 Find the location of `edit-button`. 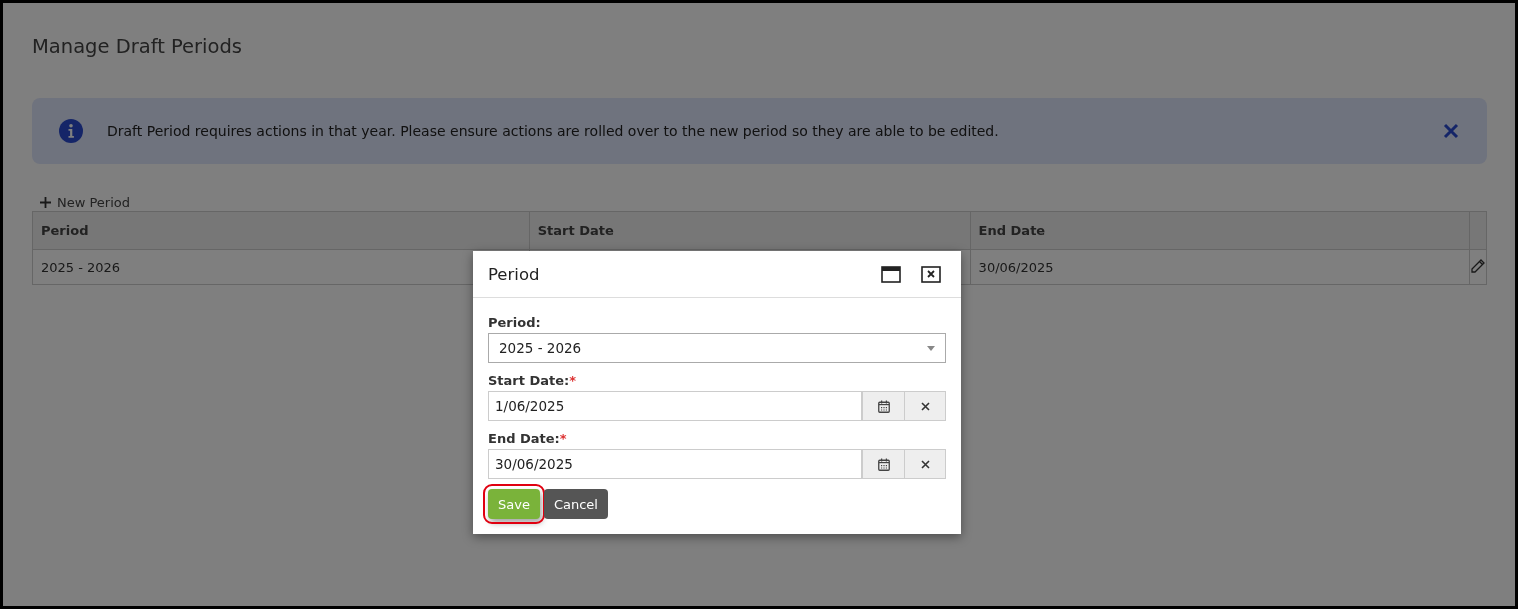

edit-button is located at coordinates (1478, 265).